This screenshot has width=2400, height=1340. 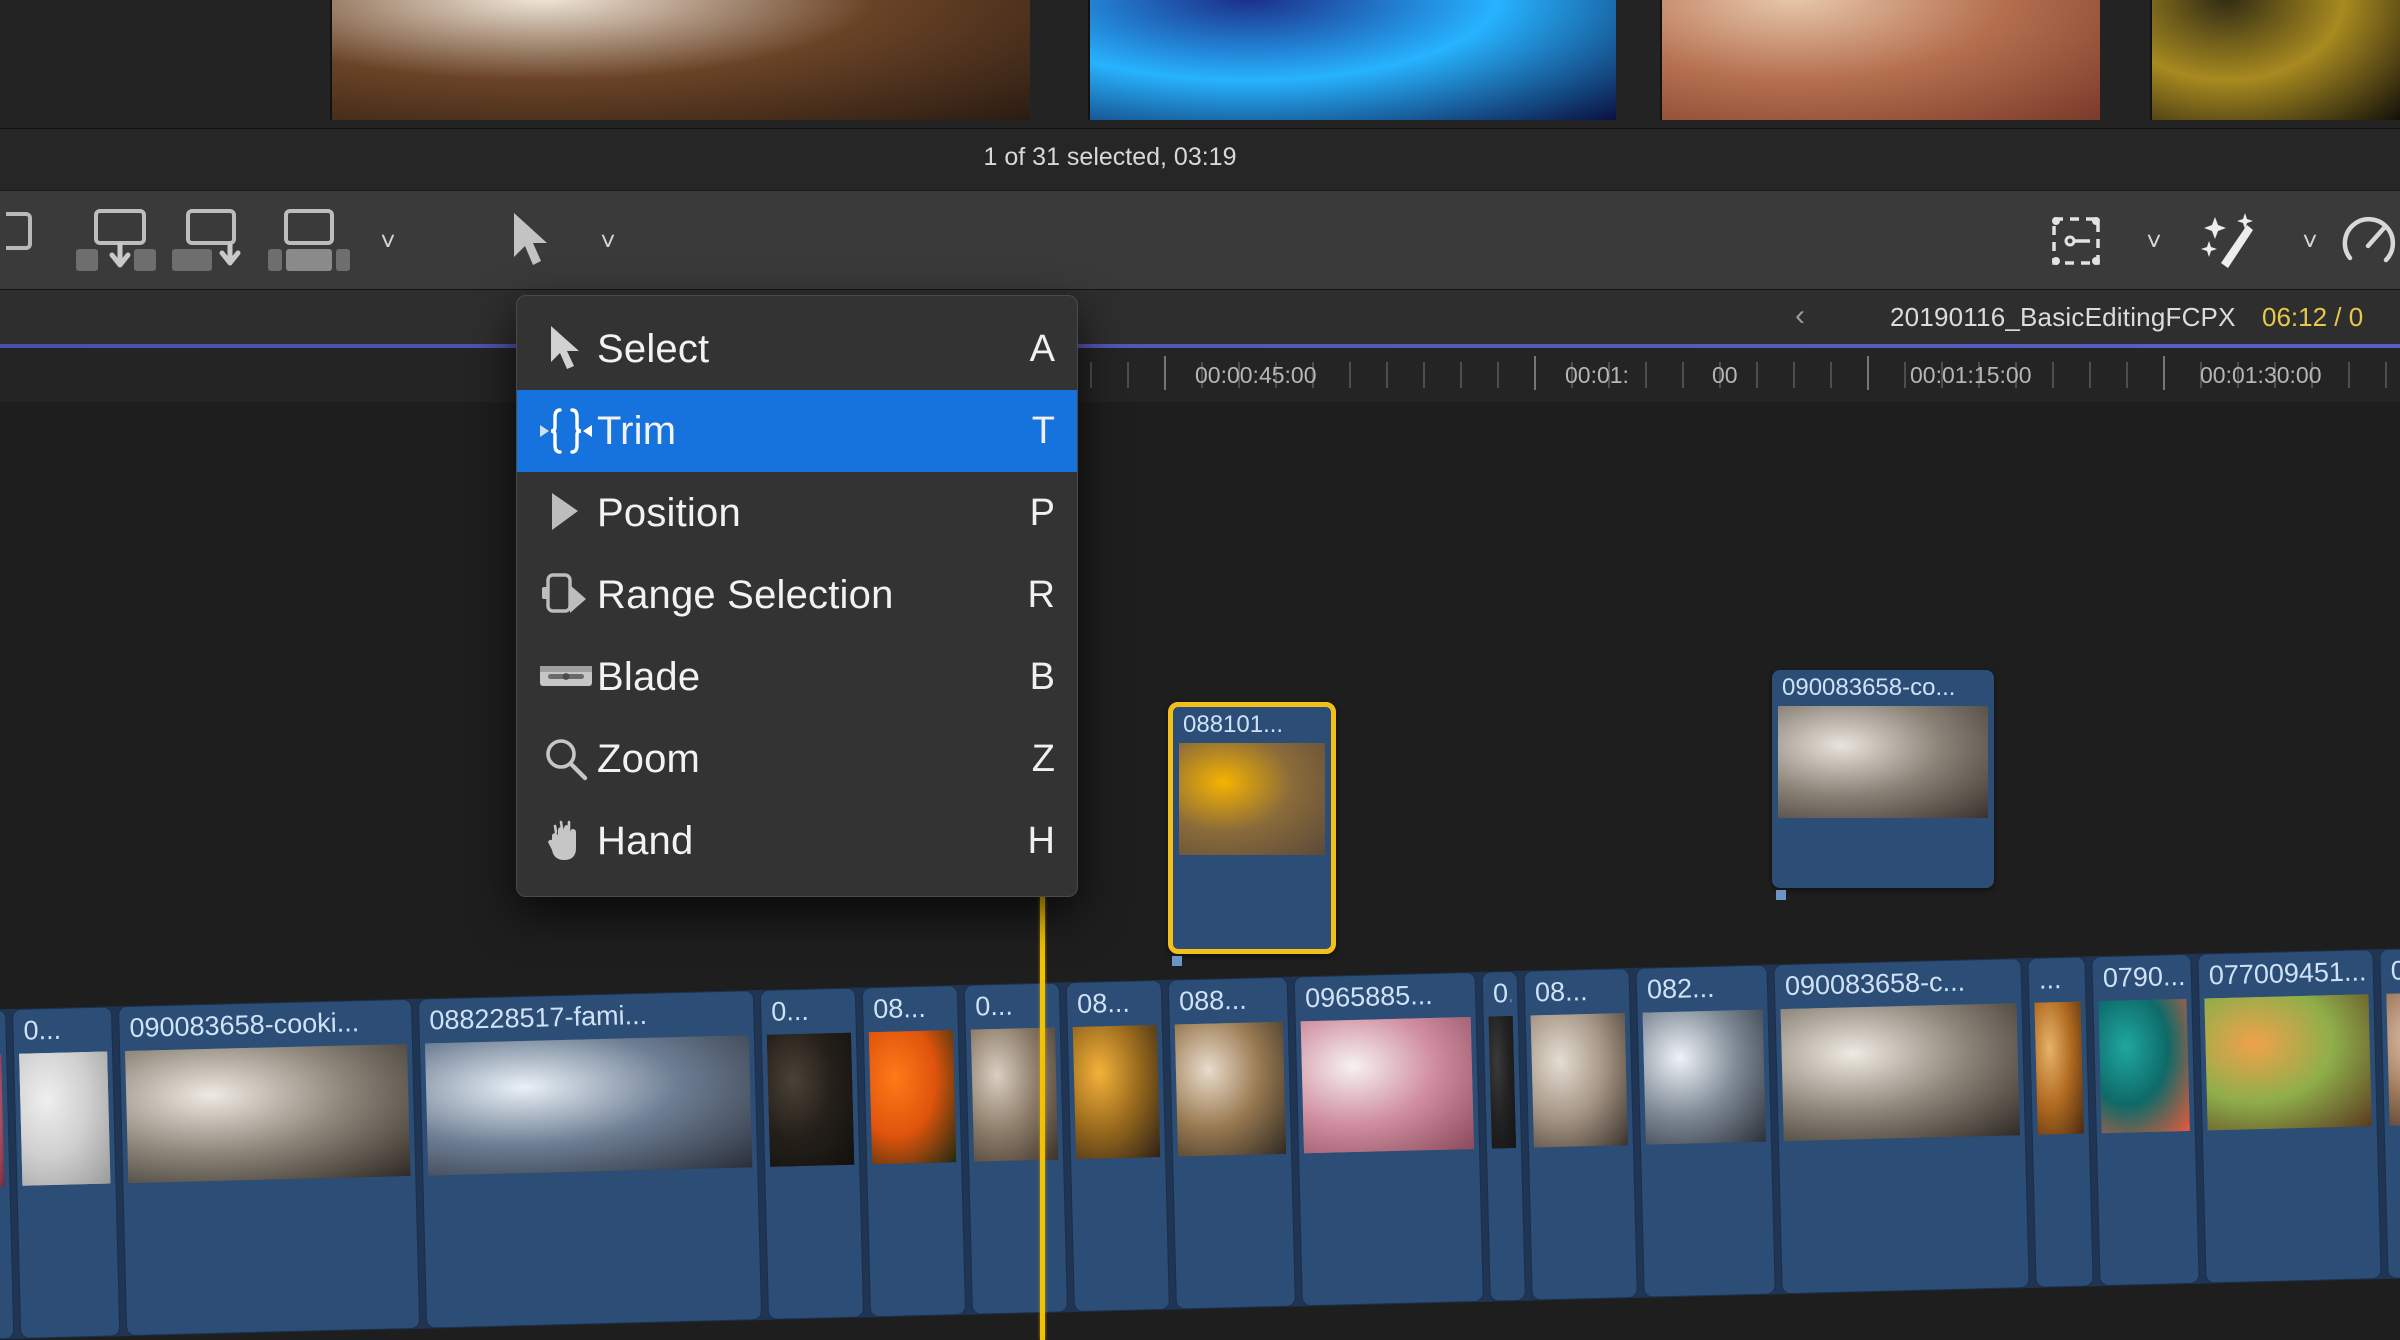 I want to click on browser-thumb-dark-pan, so click(x=2275, y=60).